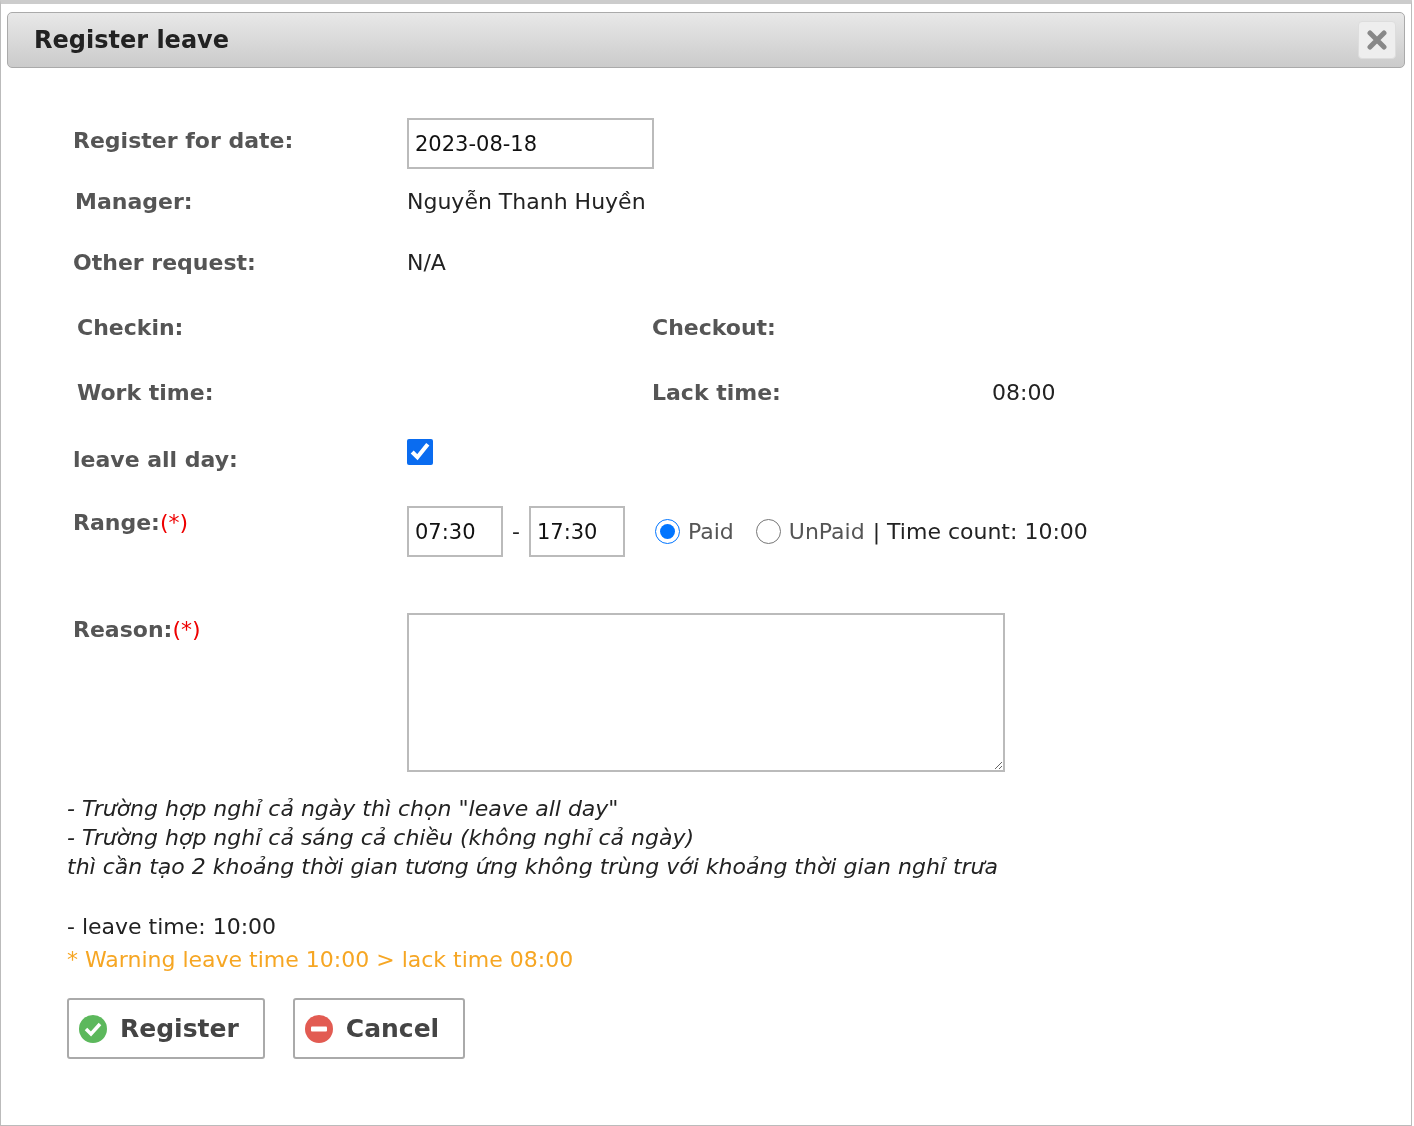 Image resolution: width=1414 pixels, height=1126 pixels. Describe the element at coordinates (426, 263) in the screenshot. I see `field-value: N/A` at that location.